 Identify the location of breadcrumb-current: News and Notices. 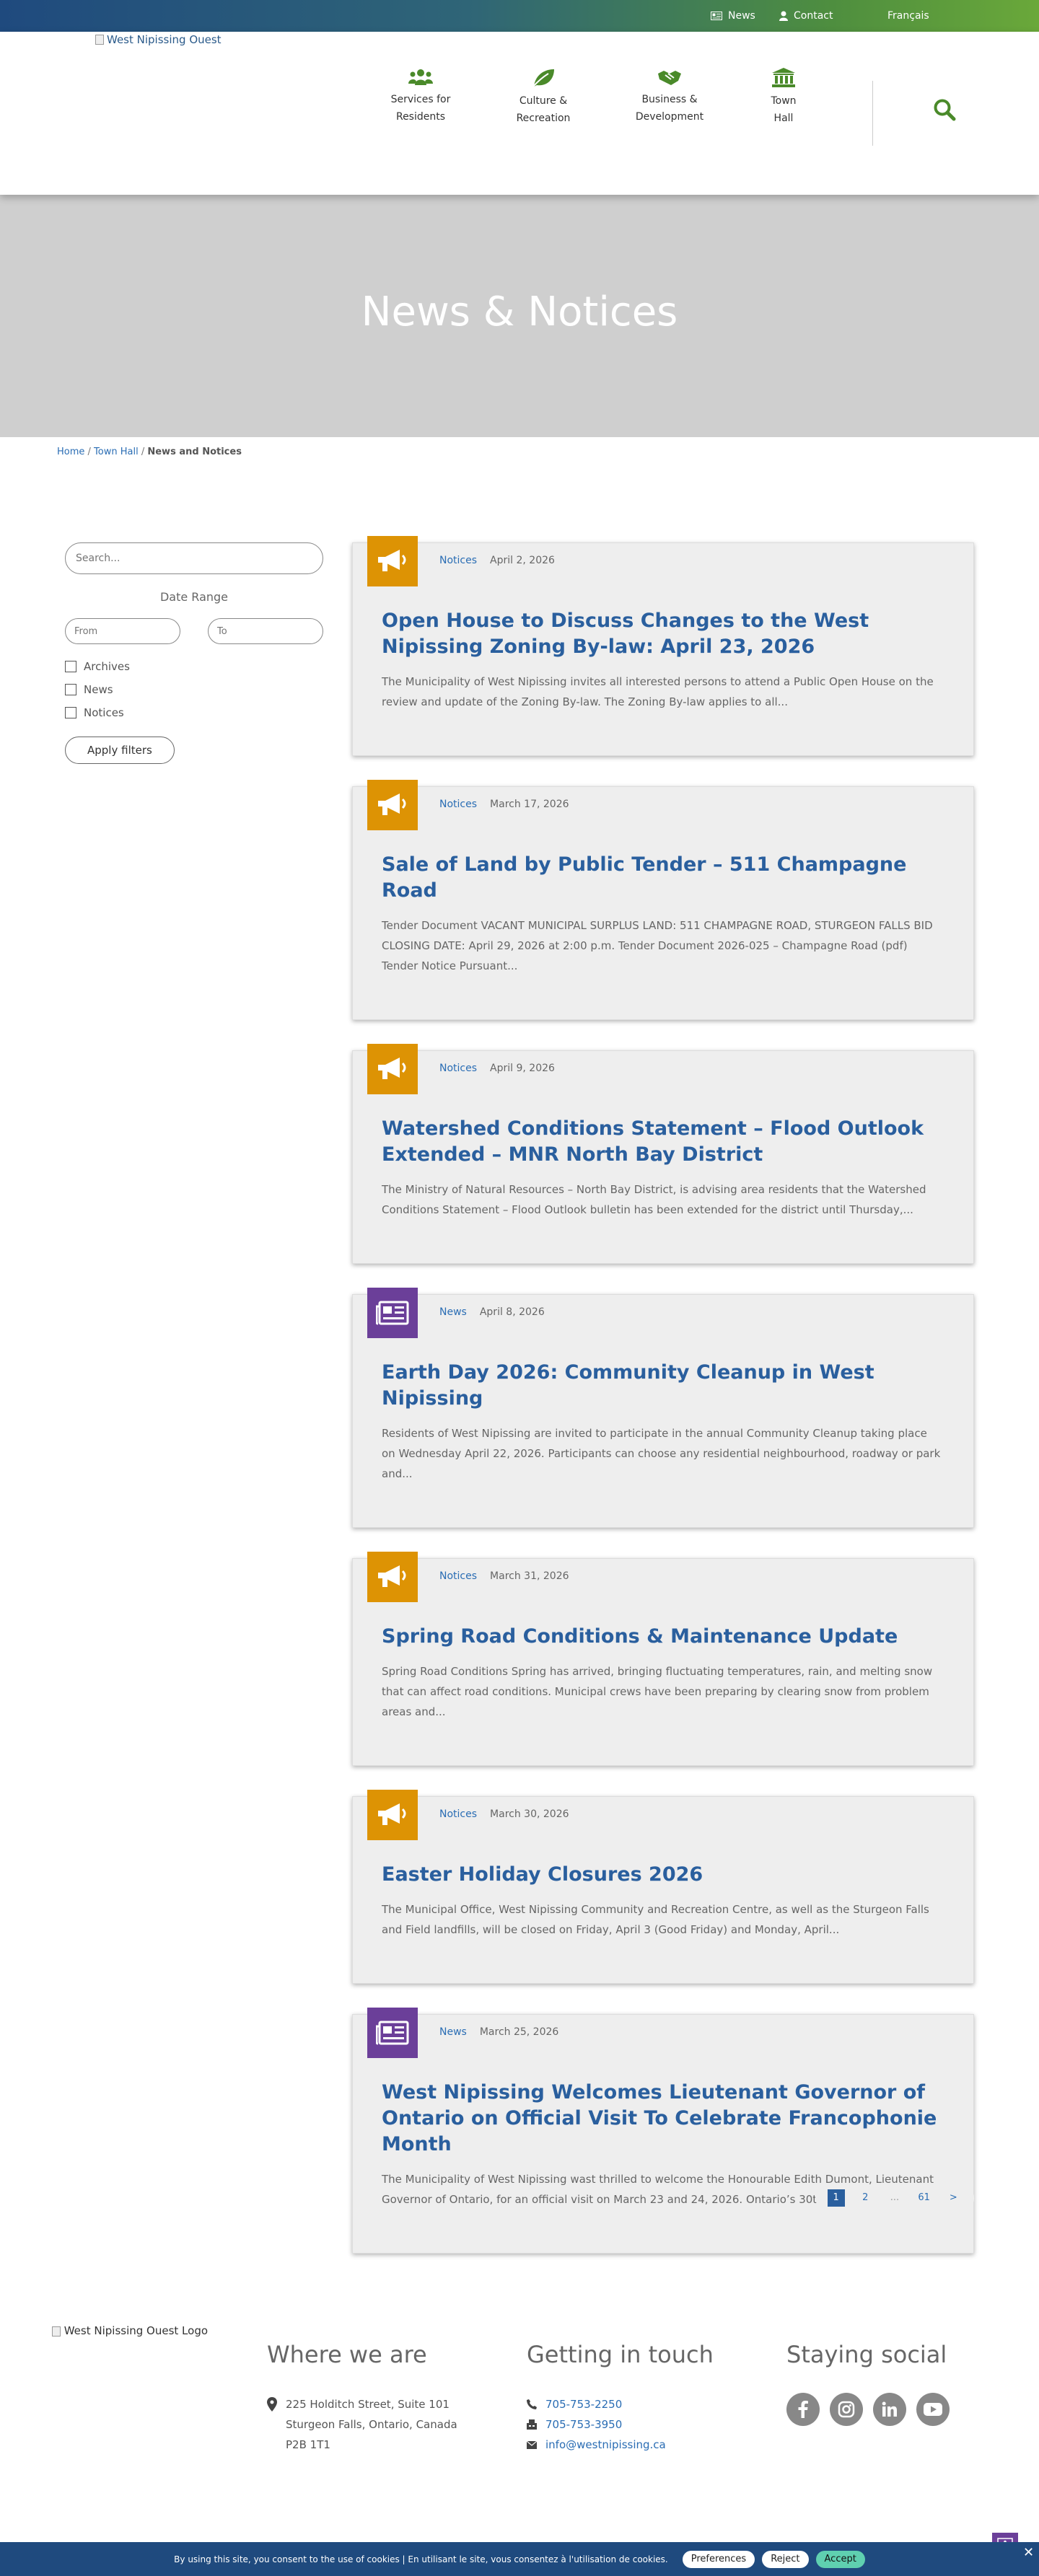
(194, 452).